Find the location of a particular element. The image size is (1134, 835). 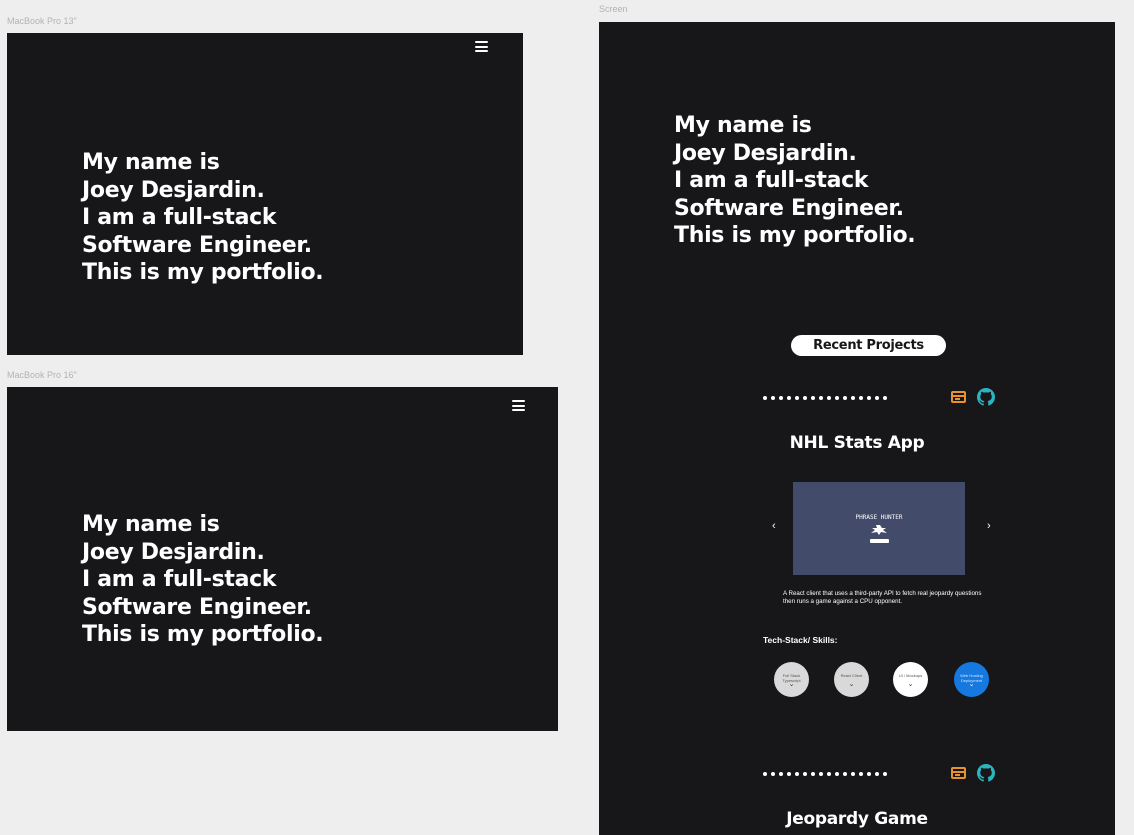

skill-bubble-ui-mockups: UI / Mockups ⌄ is located at coordinates (910, 679).